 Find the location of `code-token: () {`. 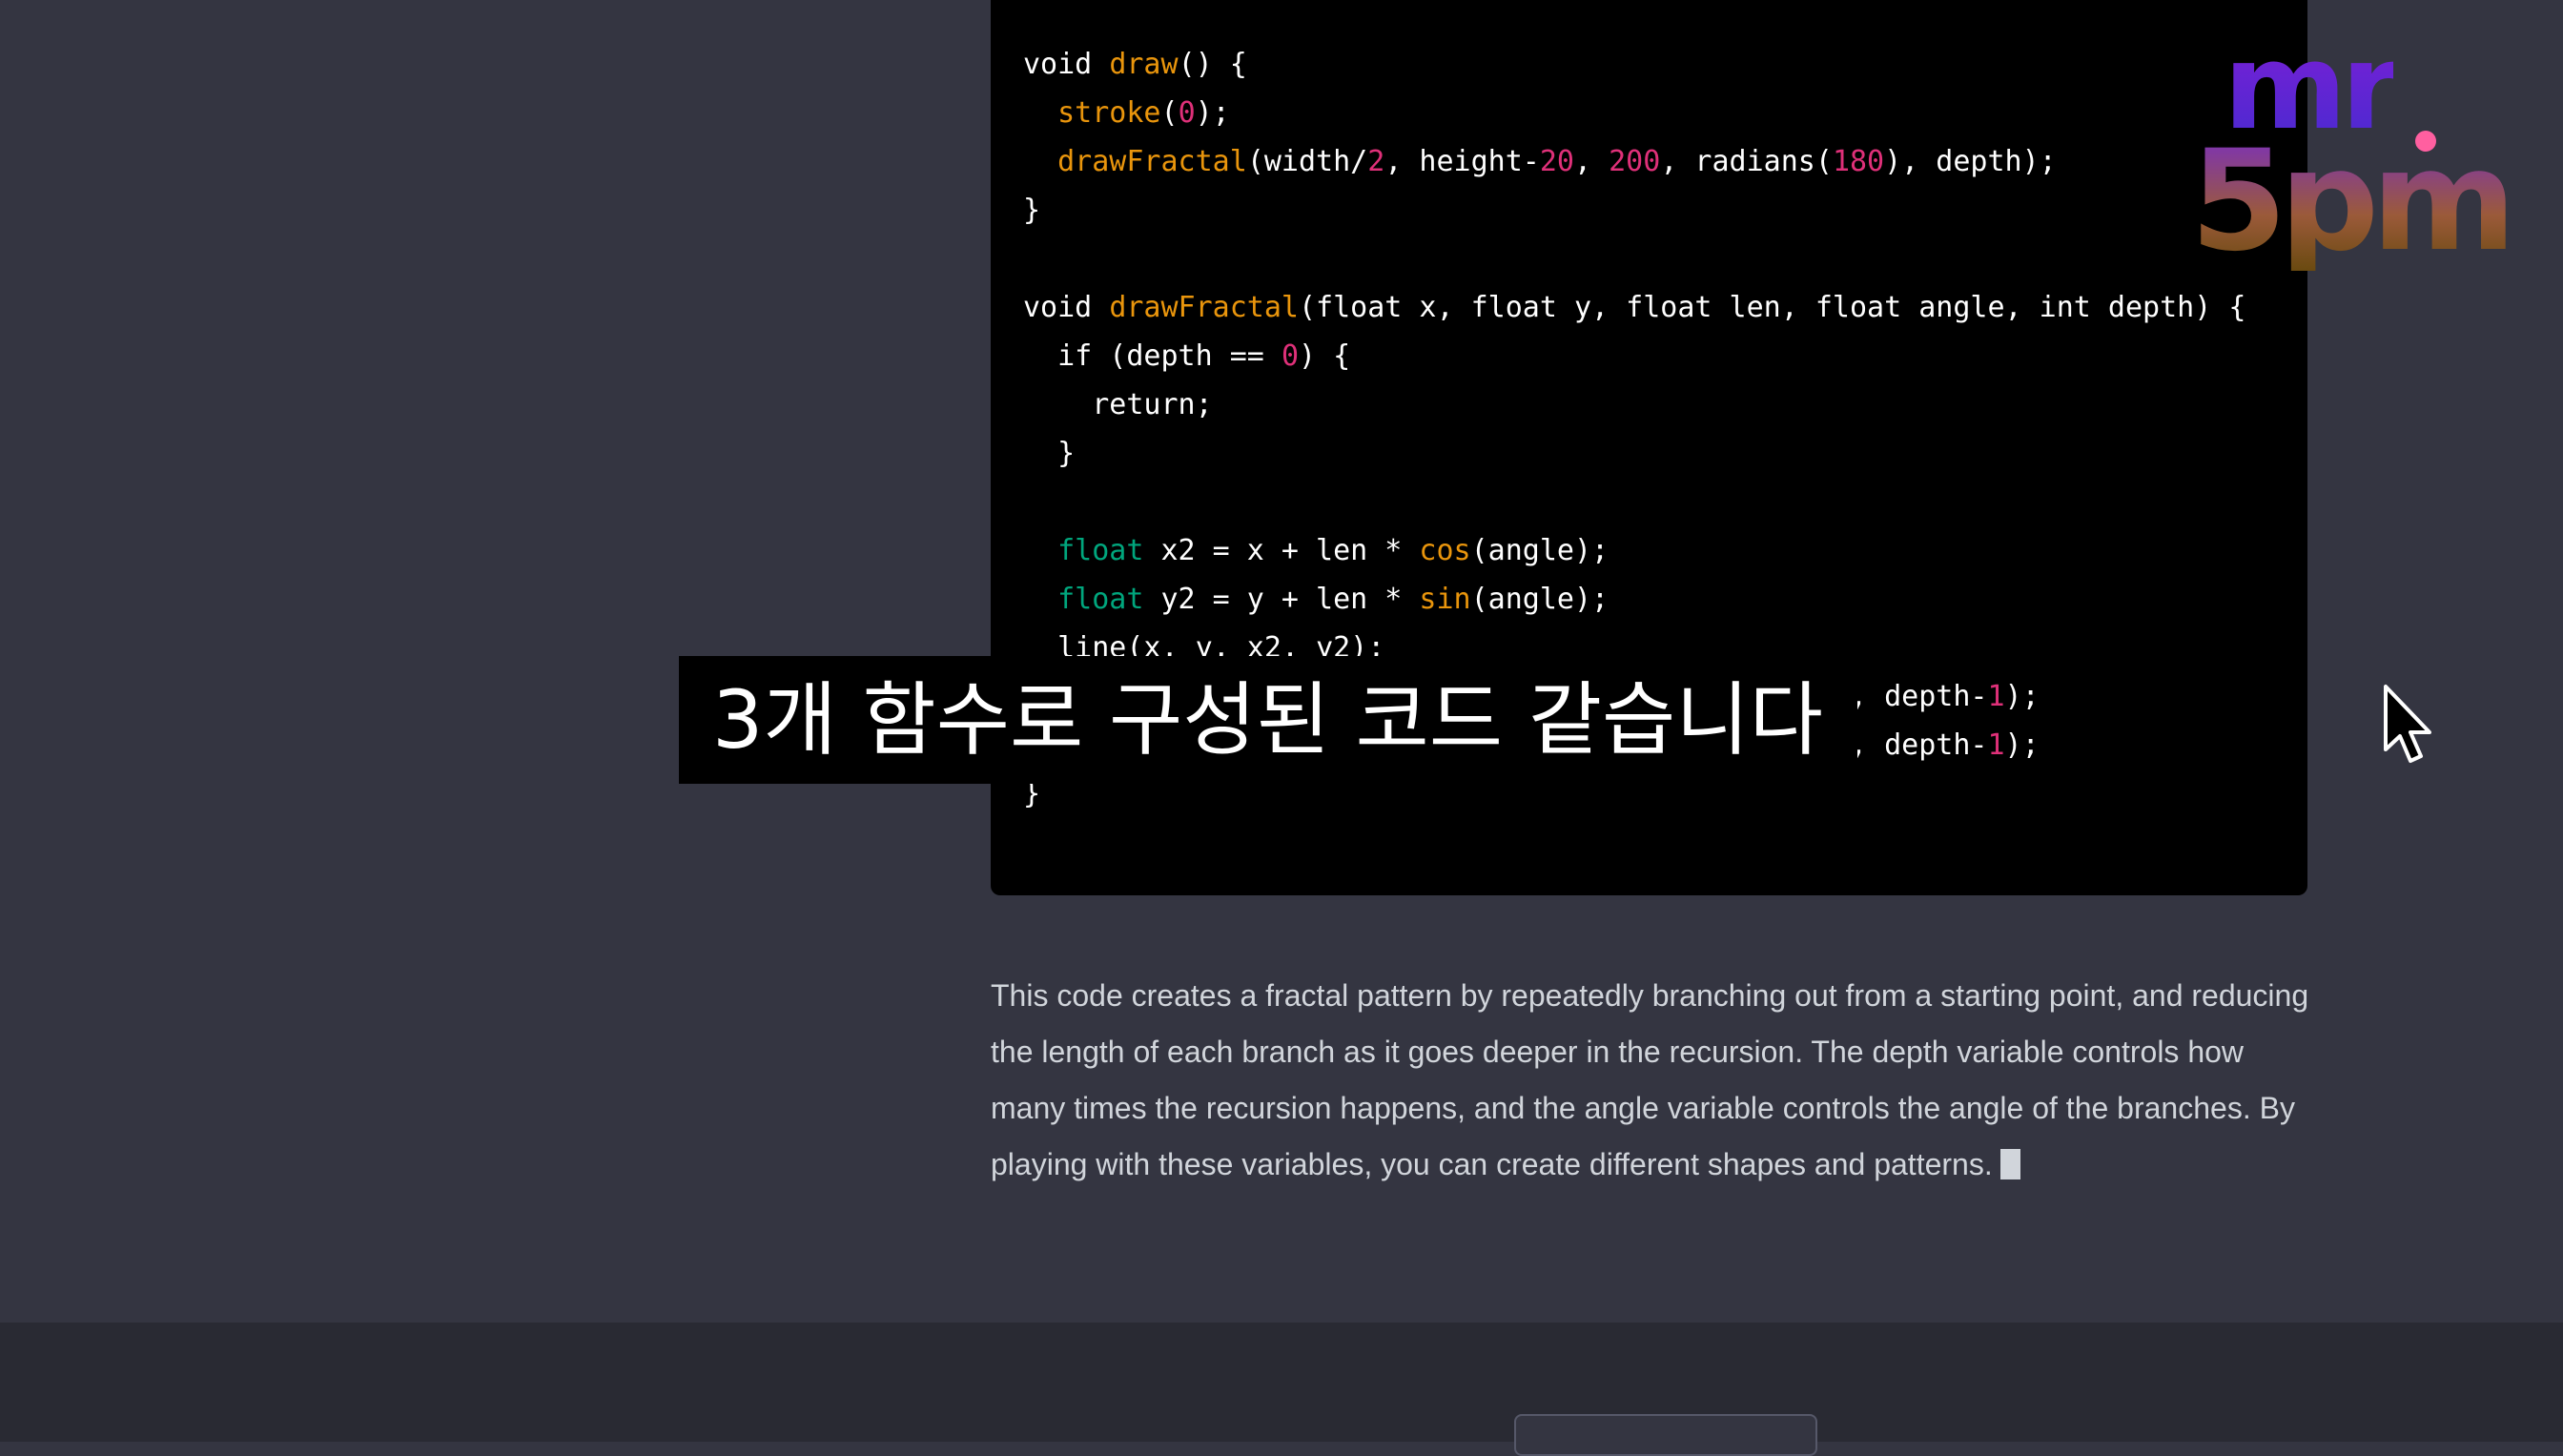

code-token: () { is located at coordinates (1213, 64).